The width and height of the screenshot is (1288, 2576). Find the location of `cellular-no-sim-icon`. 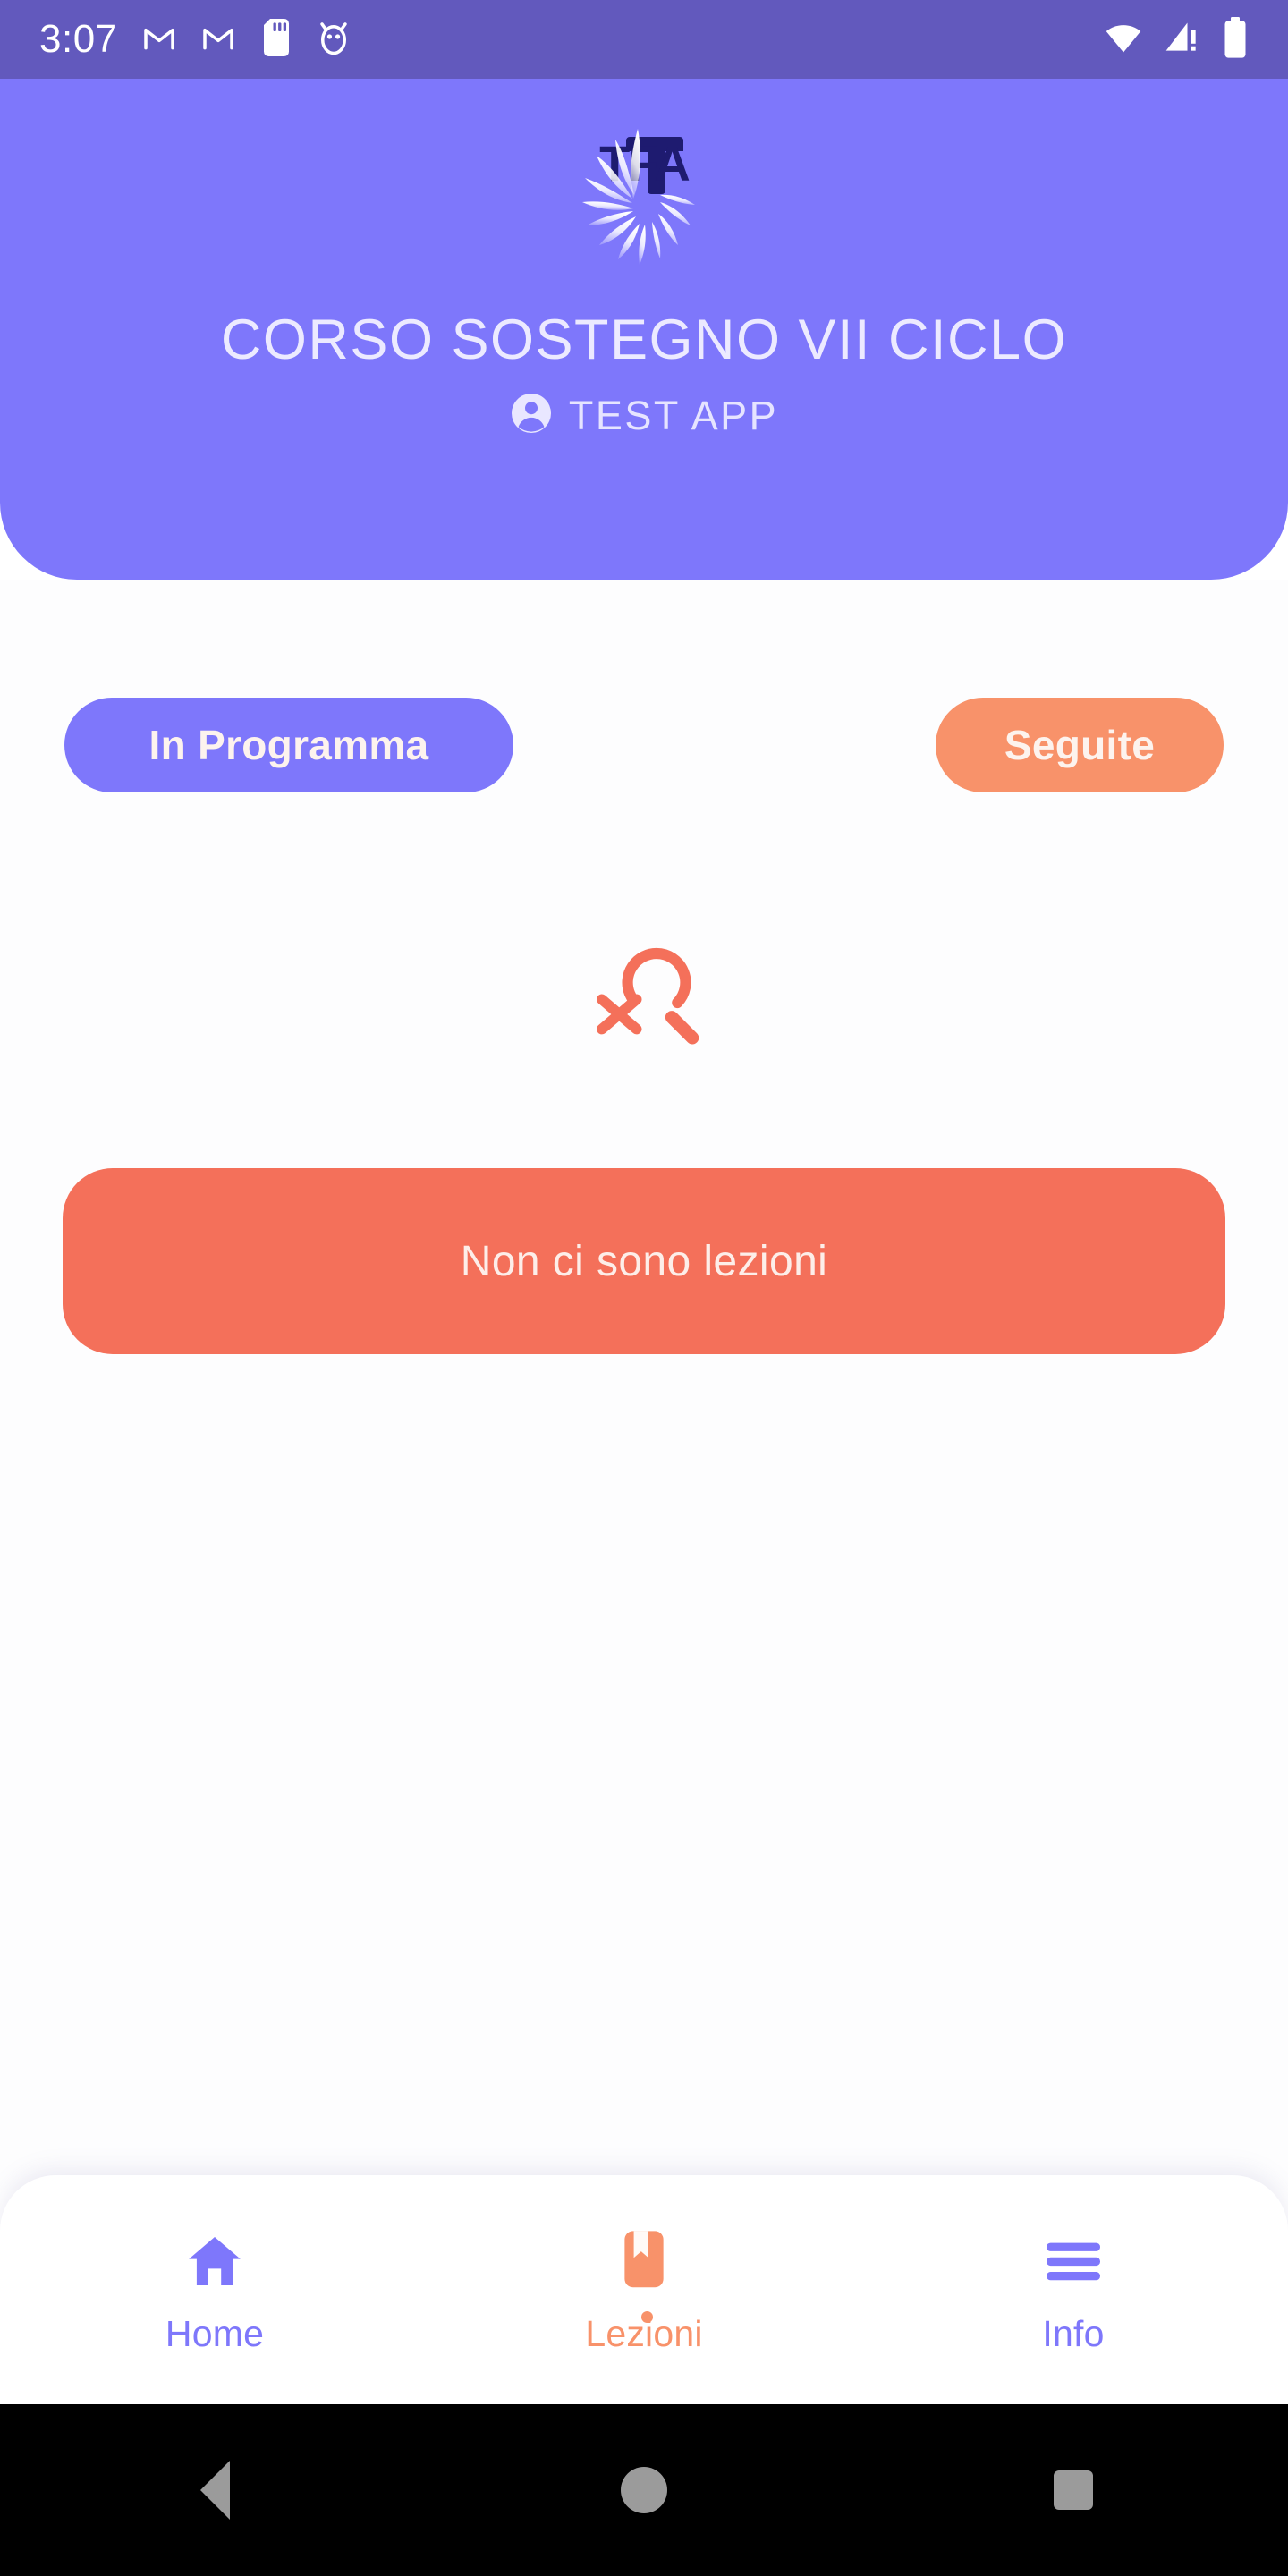

cellular-no-sim-icon is located at coordinates (1182, 40).